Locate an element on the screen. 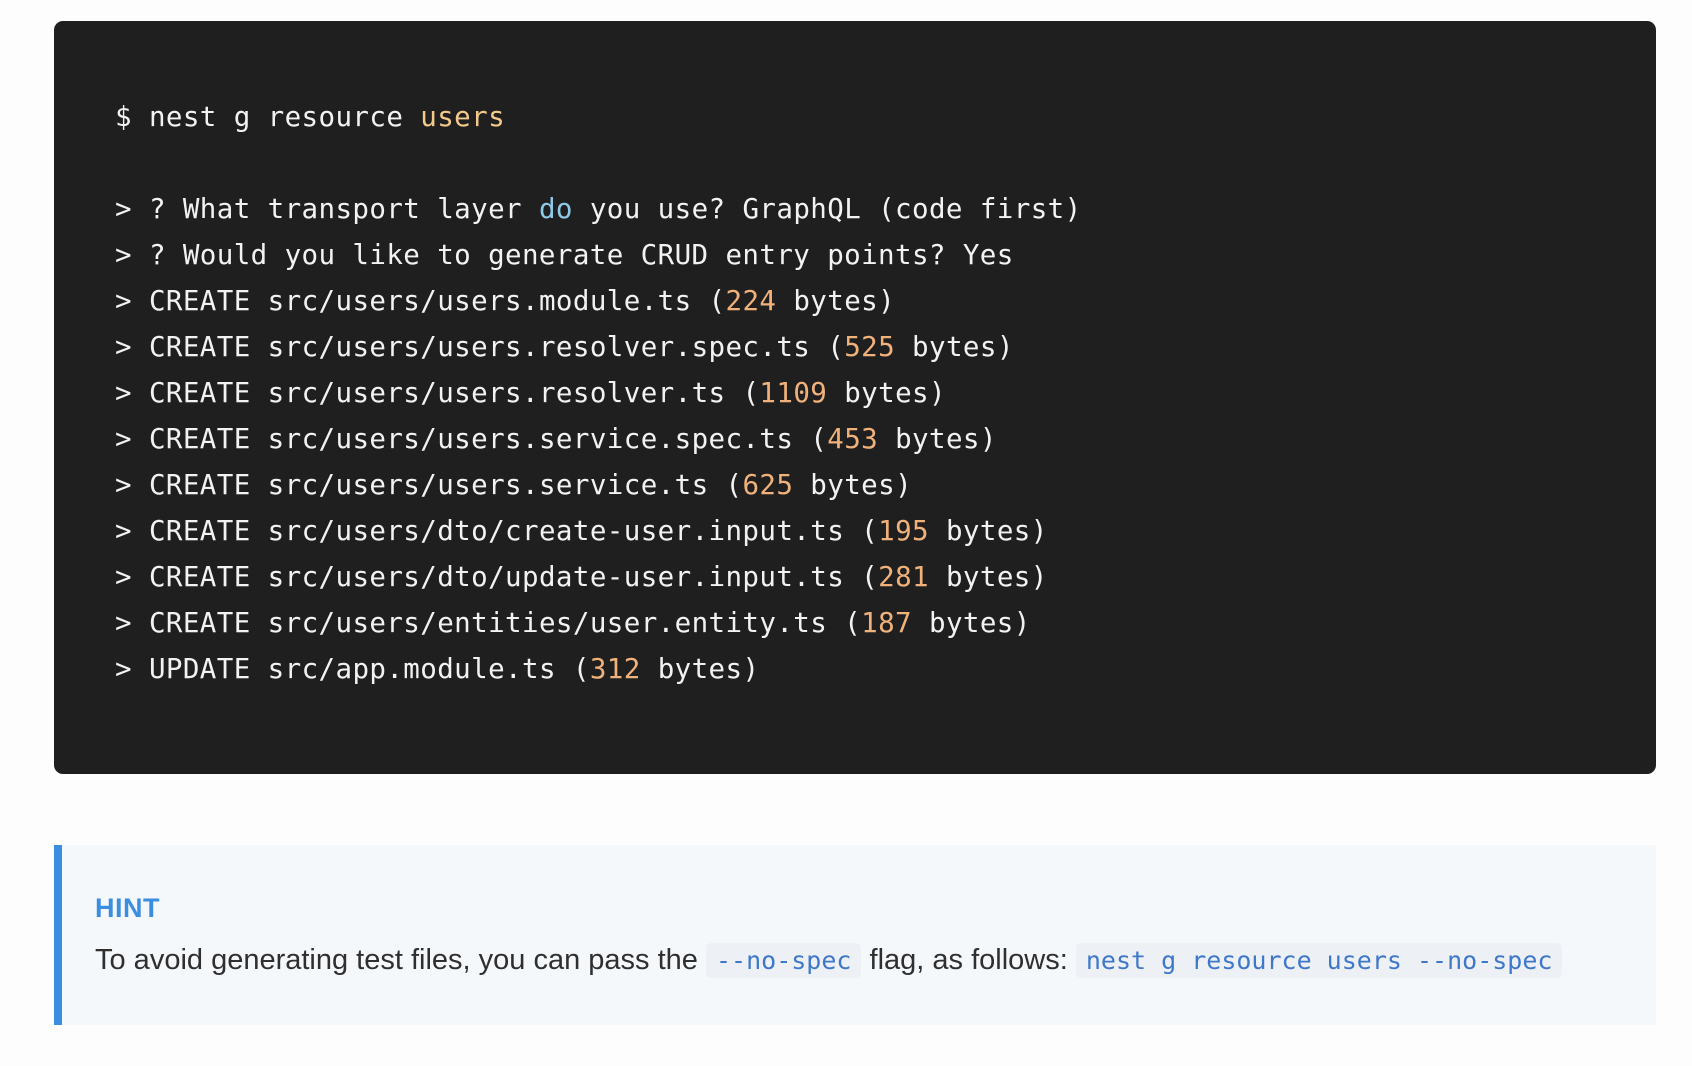 Image resolution: width=1692 pixels, height=1066 pixels. file-size: 195 is located at coordinates (903, 531).